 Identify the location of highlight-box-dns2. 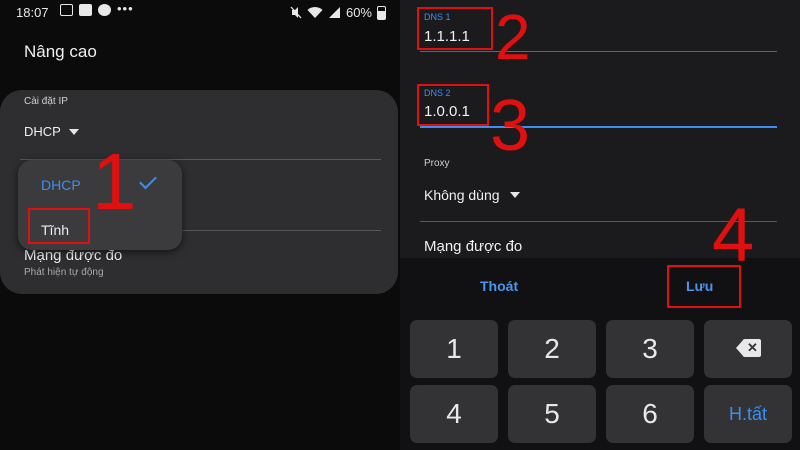
(453, 105).